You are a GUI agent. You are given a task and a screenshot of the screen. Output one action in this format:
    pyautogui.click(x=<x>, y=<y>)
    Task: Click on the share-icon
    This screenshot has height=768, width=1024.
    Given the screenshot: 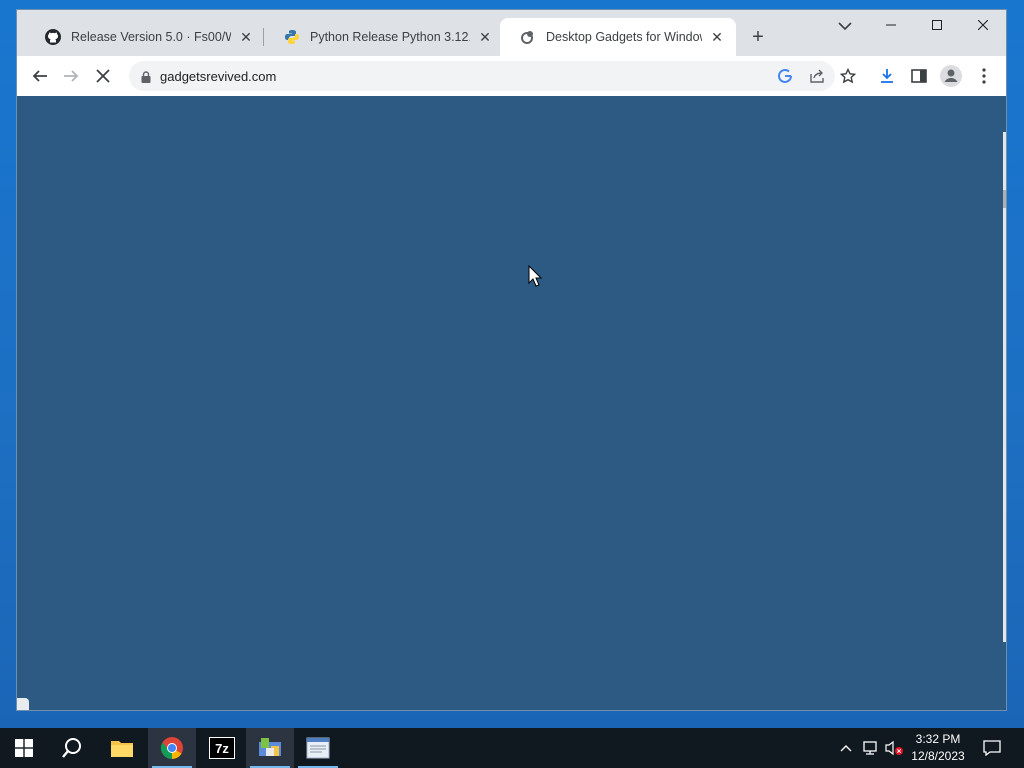 What is the action you would take?
    pyautogui.click(x=817, y=76)
    